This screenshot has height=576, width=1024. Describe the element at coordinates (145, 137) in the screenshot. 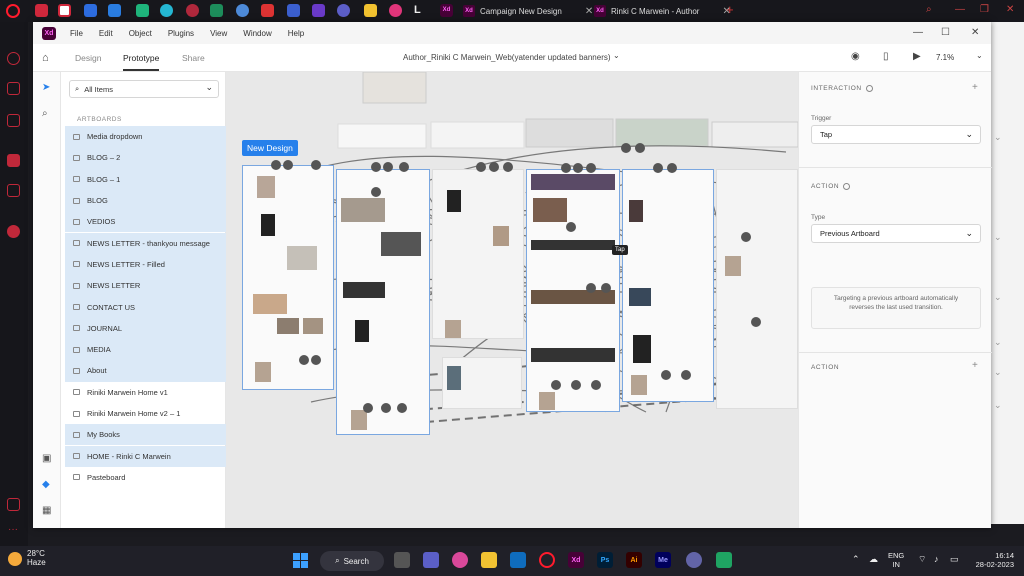

I see `layer-item: Media dropdown` at that location.